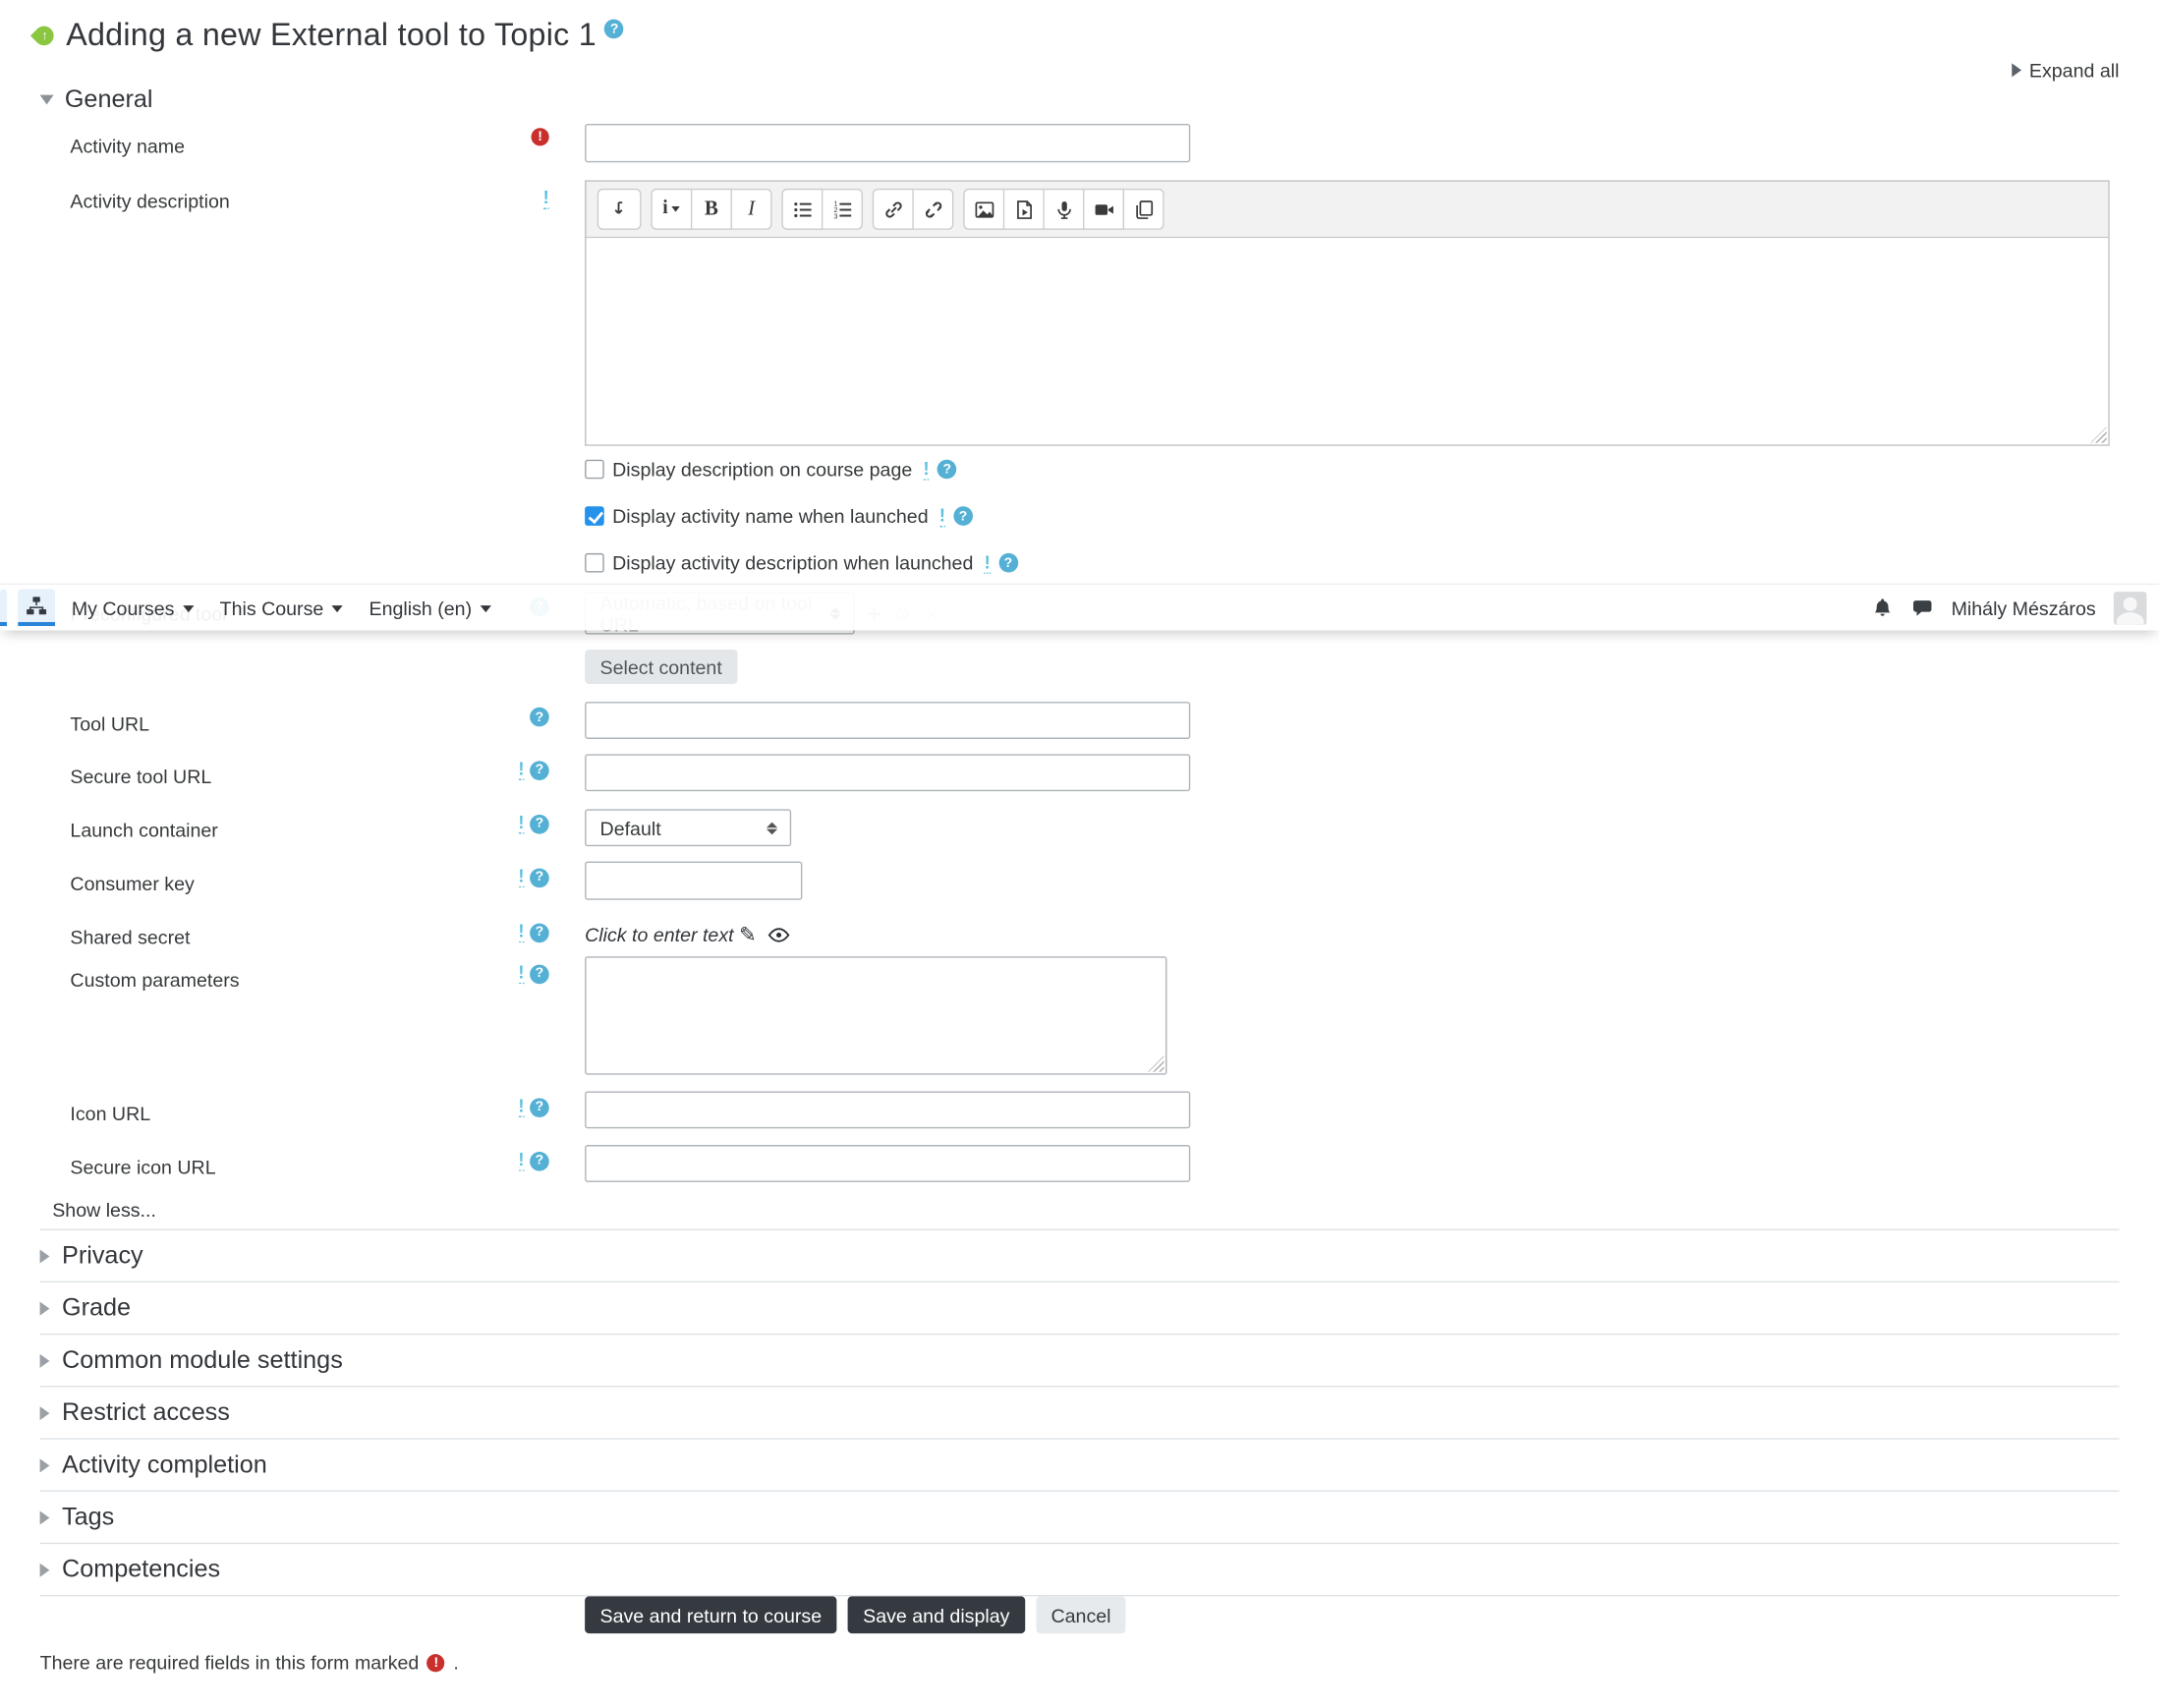 This screenshot has height=1708, width=2159. I want to click on editor-toolbar: iBI 123, so click(1347, 210).